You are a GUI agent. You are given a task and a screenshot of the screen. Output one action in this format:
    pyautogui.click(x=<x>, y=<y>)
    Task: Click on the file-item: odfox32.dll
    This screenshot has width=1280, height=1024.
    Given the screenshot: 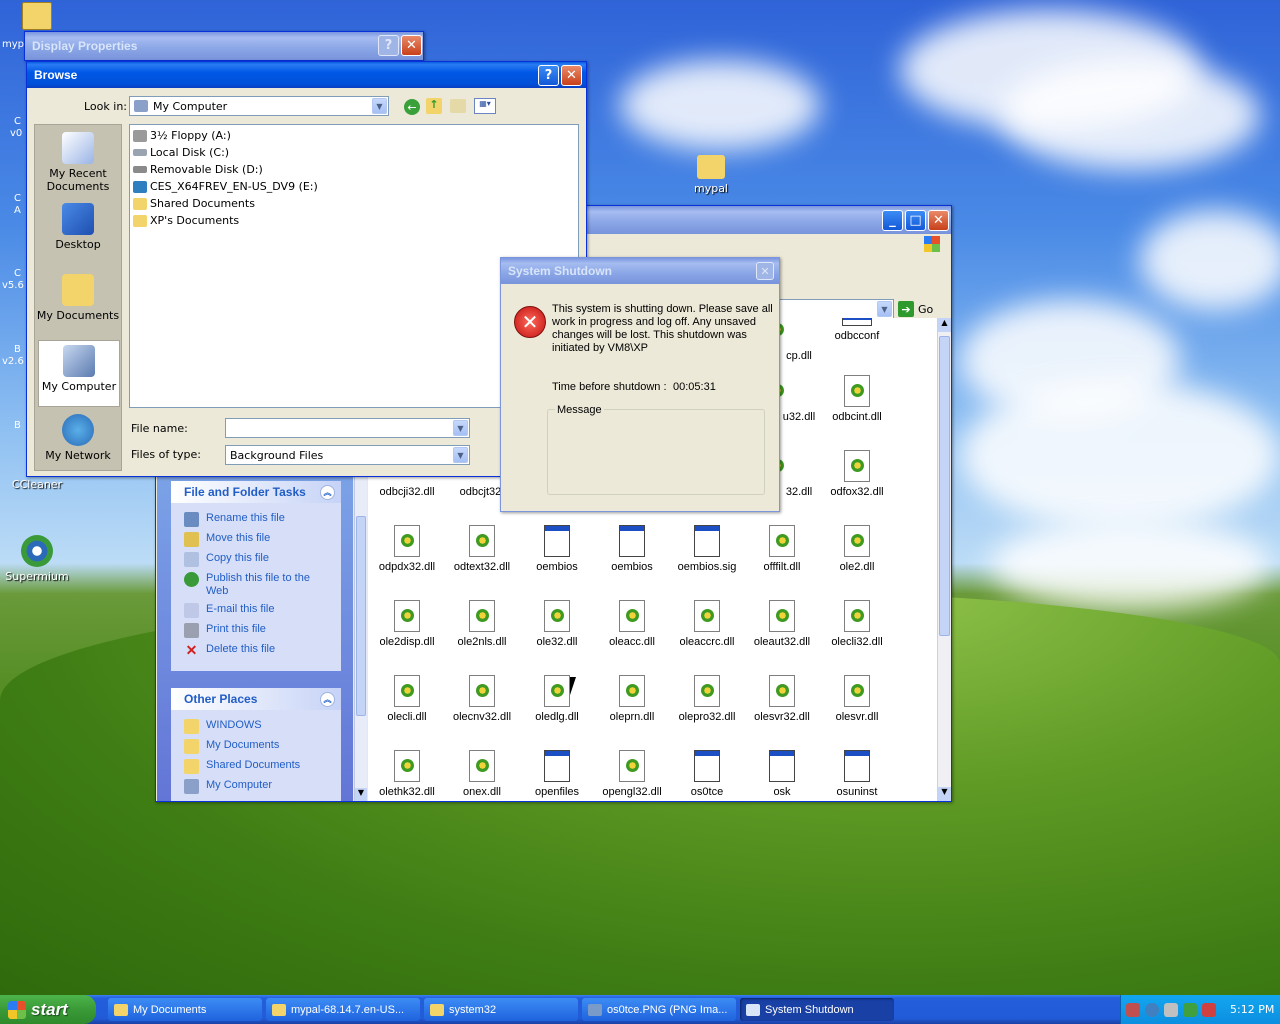 What is the action you would take?
    pyautogui.click(x=857, y=474)
    